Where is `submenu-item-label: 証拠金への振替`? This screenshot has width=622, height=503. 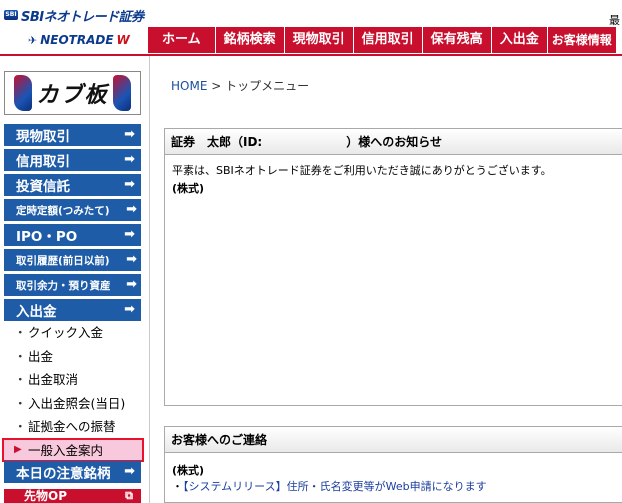
submenu-item-label: 証拠金への振替 is located at coordinates (72, 427).